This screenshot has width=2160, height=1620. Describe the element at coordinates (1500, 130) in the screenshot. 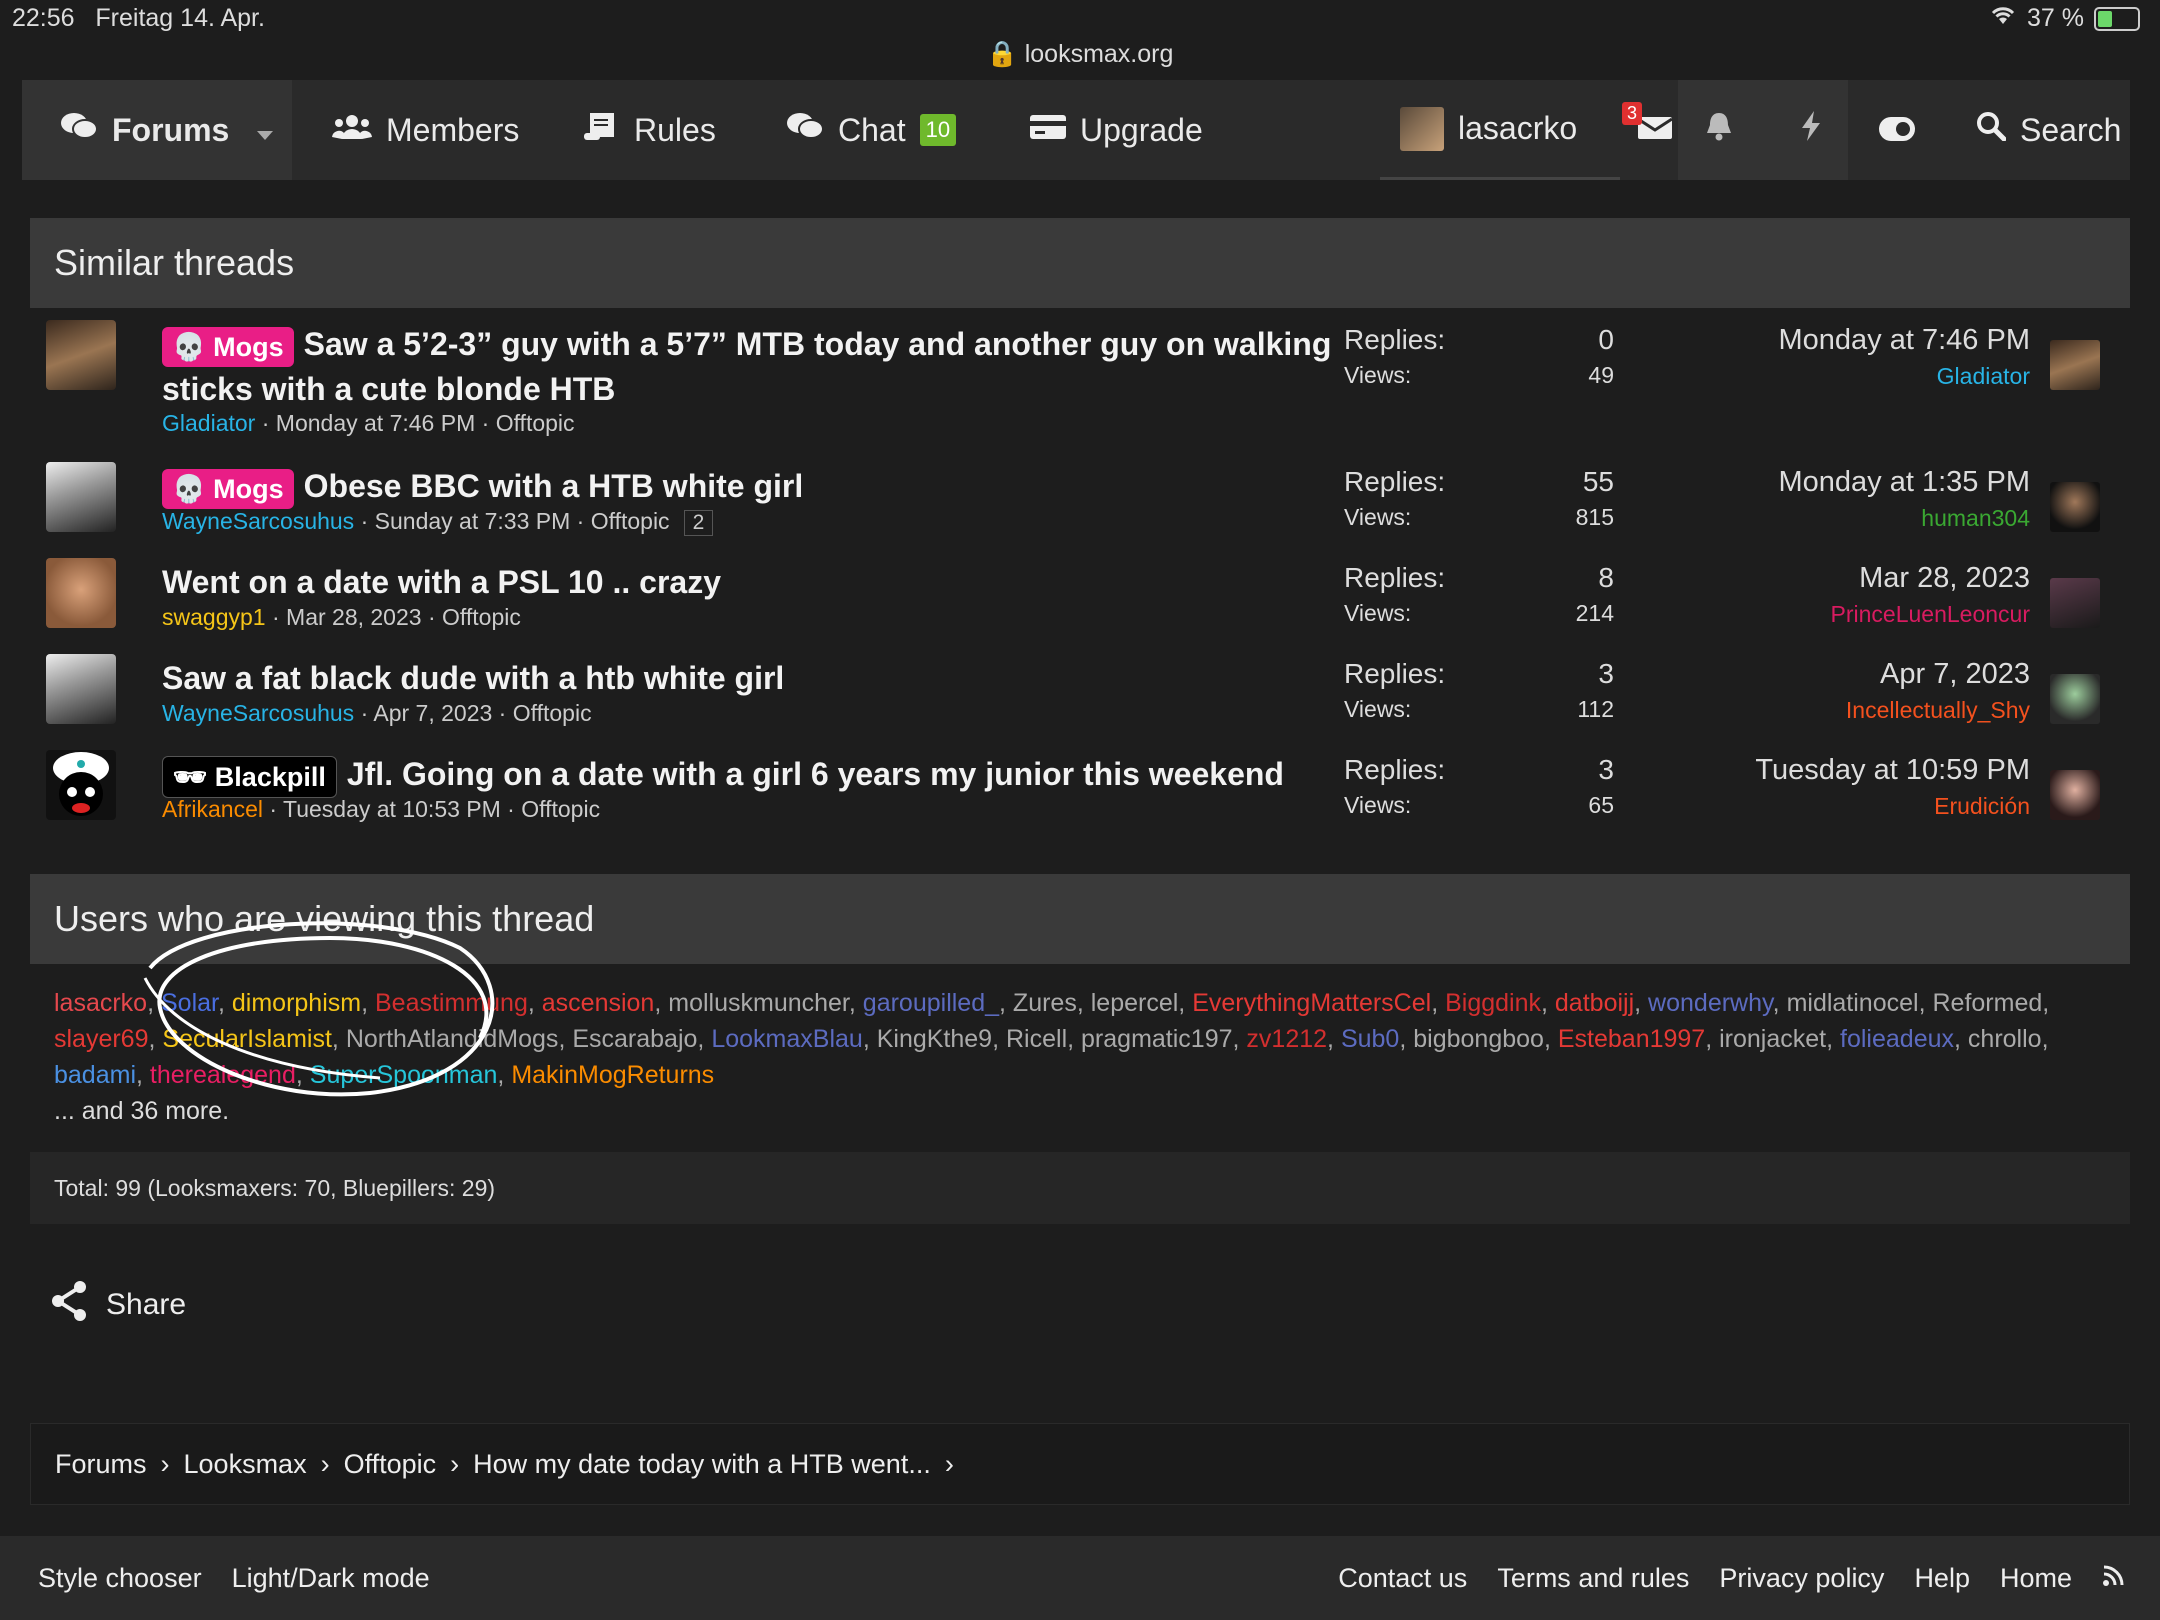

I see `nav-account: lasacrko` at that location.